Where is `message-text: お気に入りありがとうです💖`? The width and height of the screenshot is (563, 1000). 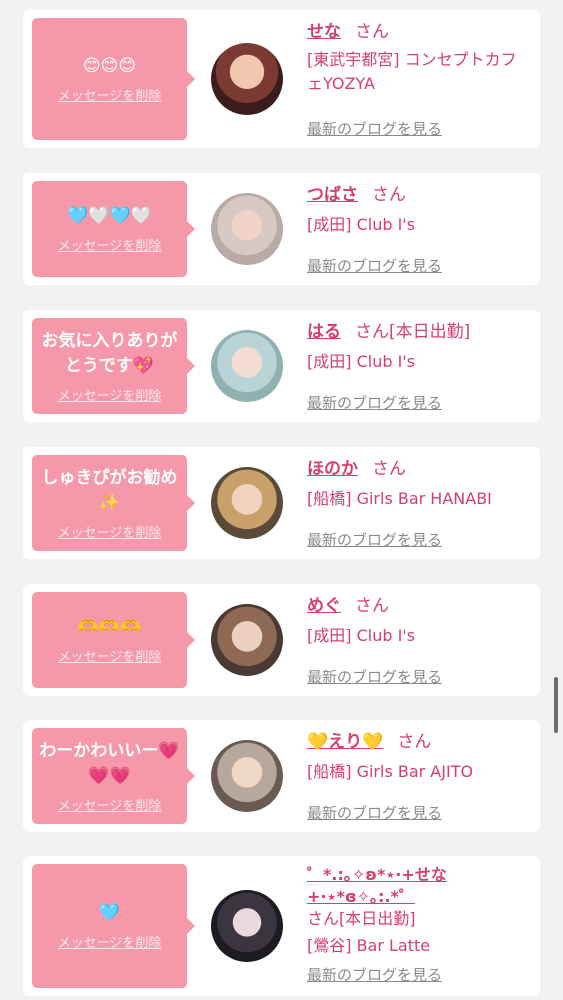
message-text: お気に入りありがとうです💖 is located at coordinates (109, 353).